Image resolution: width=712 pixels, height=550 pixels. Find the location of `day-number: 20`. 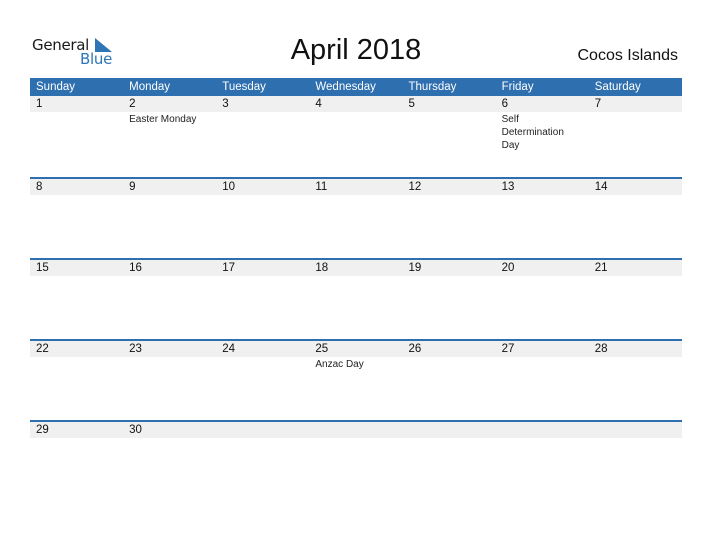

day-number: 20 is located at coordinates (508, 268).